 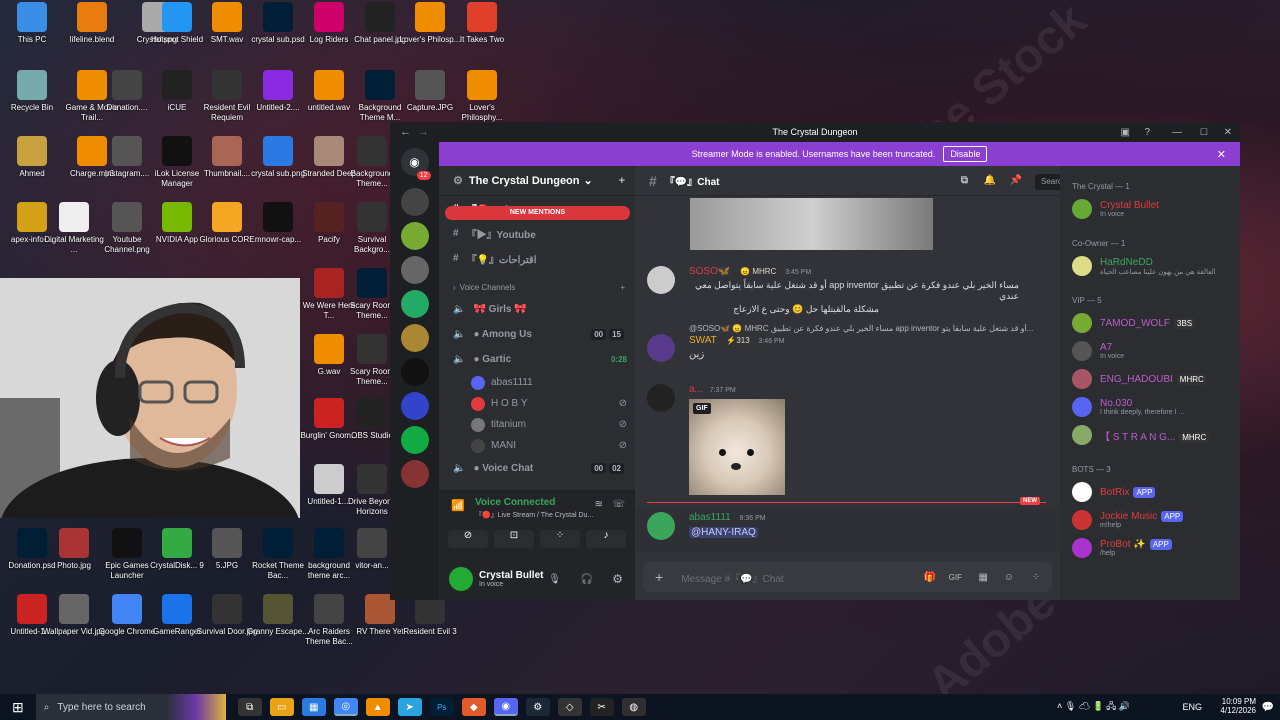 I want to click on add-attachment-icon: +, so click(x=659, y=577).